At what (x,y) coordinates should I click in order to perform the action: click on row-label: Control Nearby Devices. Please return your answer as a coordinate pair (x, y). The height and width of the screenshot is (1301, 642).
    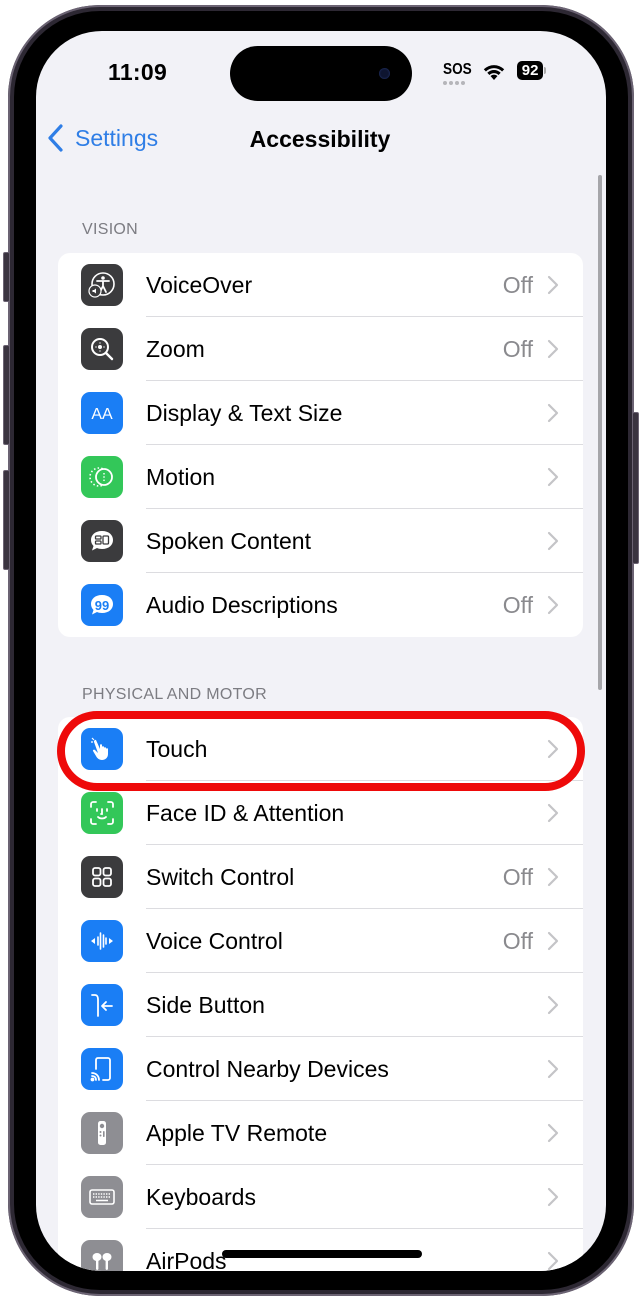
    Looking at the image, I should click on (267, 1068).